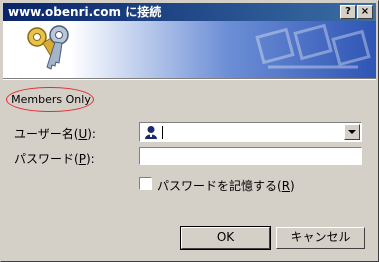 The height and width of the screenshot is (262, 379). I want to click on remember-label-post: ), so click(292, 186).